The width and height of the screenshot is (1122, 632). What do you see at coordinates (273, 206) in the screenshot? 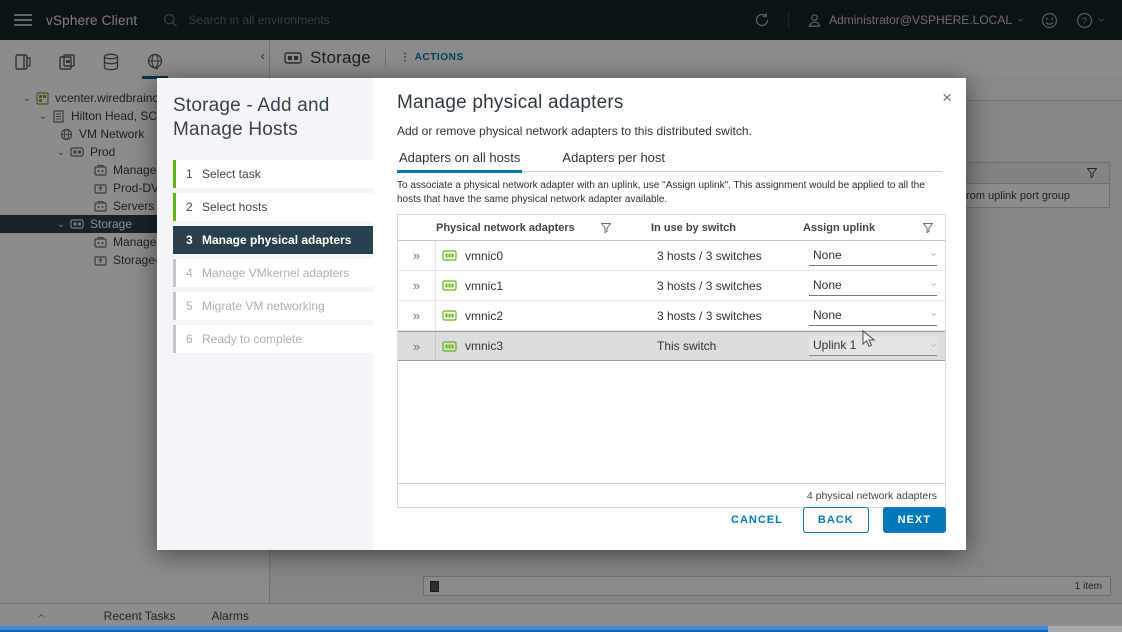
I see `wizard-step-select-hosts: 2 Select hosts` at bounding box center [273, 206].